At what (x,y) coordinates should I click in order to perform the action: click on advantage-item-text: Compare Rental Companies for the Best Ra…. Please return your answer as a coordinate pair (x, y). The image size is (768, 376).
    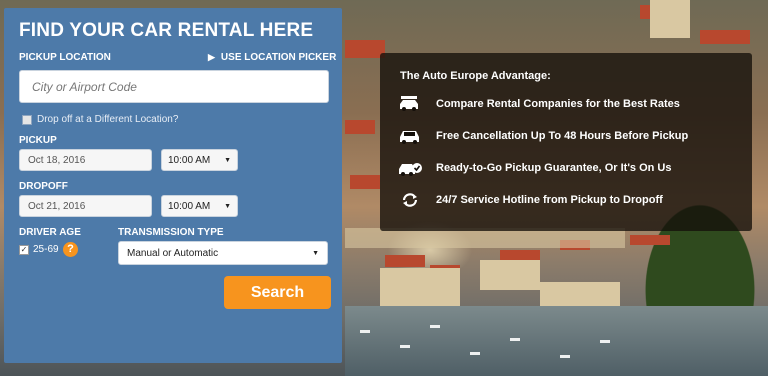
    Looking at the image, I should click on (558, 104).